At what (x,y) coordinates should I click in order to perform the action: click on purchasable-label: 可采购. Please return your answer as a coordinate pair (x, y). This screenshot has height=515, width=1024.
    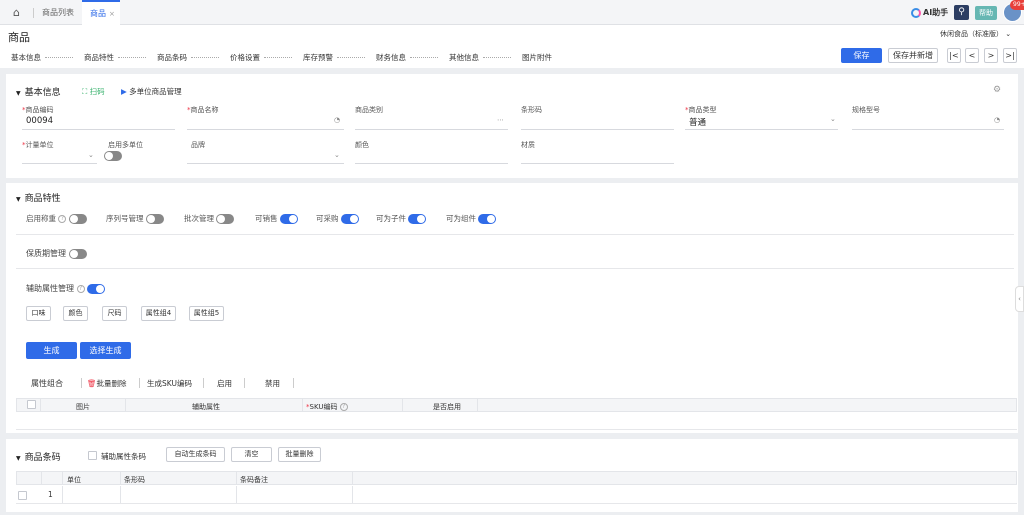
    Looking at the image, I should click on (327, 218).